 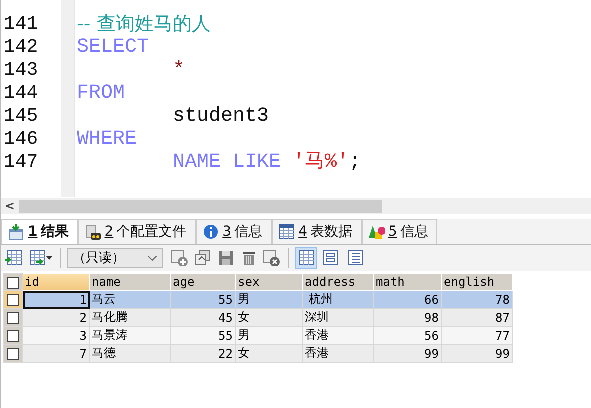 I want to click on code-token: student3, so click(x=221, y=116).